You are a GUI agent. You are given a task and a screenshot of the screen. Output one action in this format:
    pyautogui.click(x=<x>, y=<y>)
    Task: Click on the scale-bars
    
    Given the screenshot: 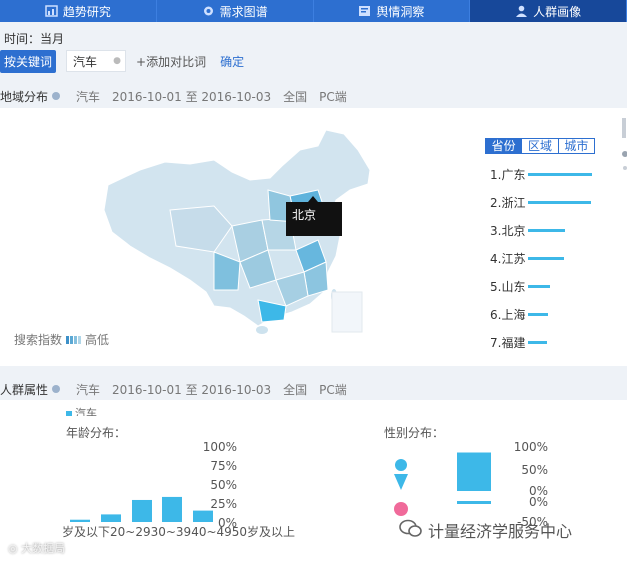 What is the action you would take?
    pyautogui.click(x=74, y=339)
    